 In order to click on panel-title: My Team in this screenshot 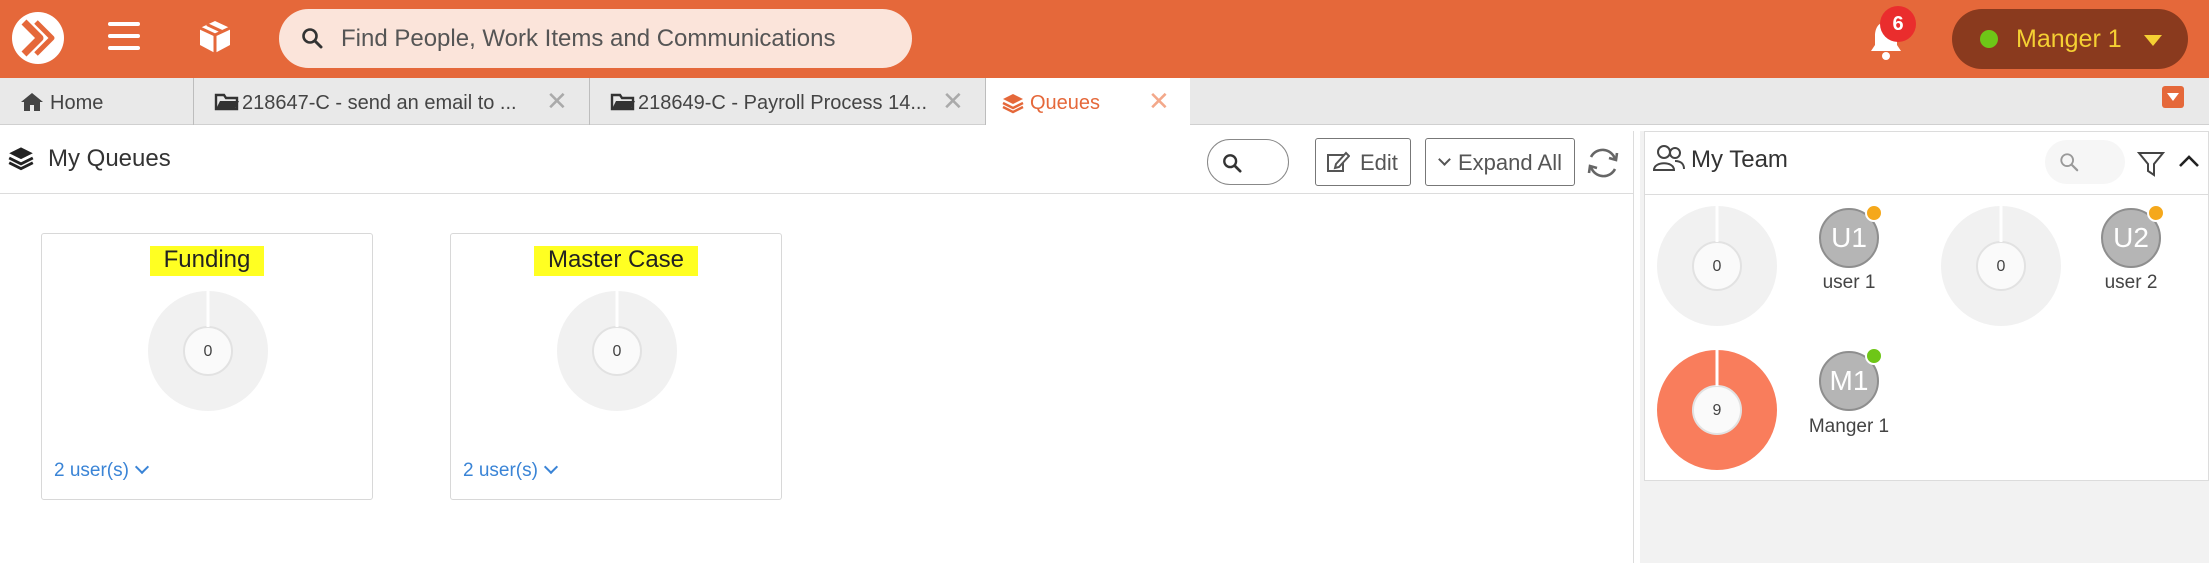, I will do `click(1739, 159)`.